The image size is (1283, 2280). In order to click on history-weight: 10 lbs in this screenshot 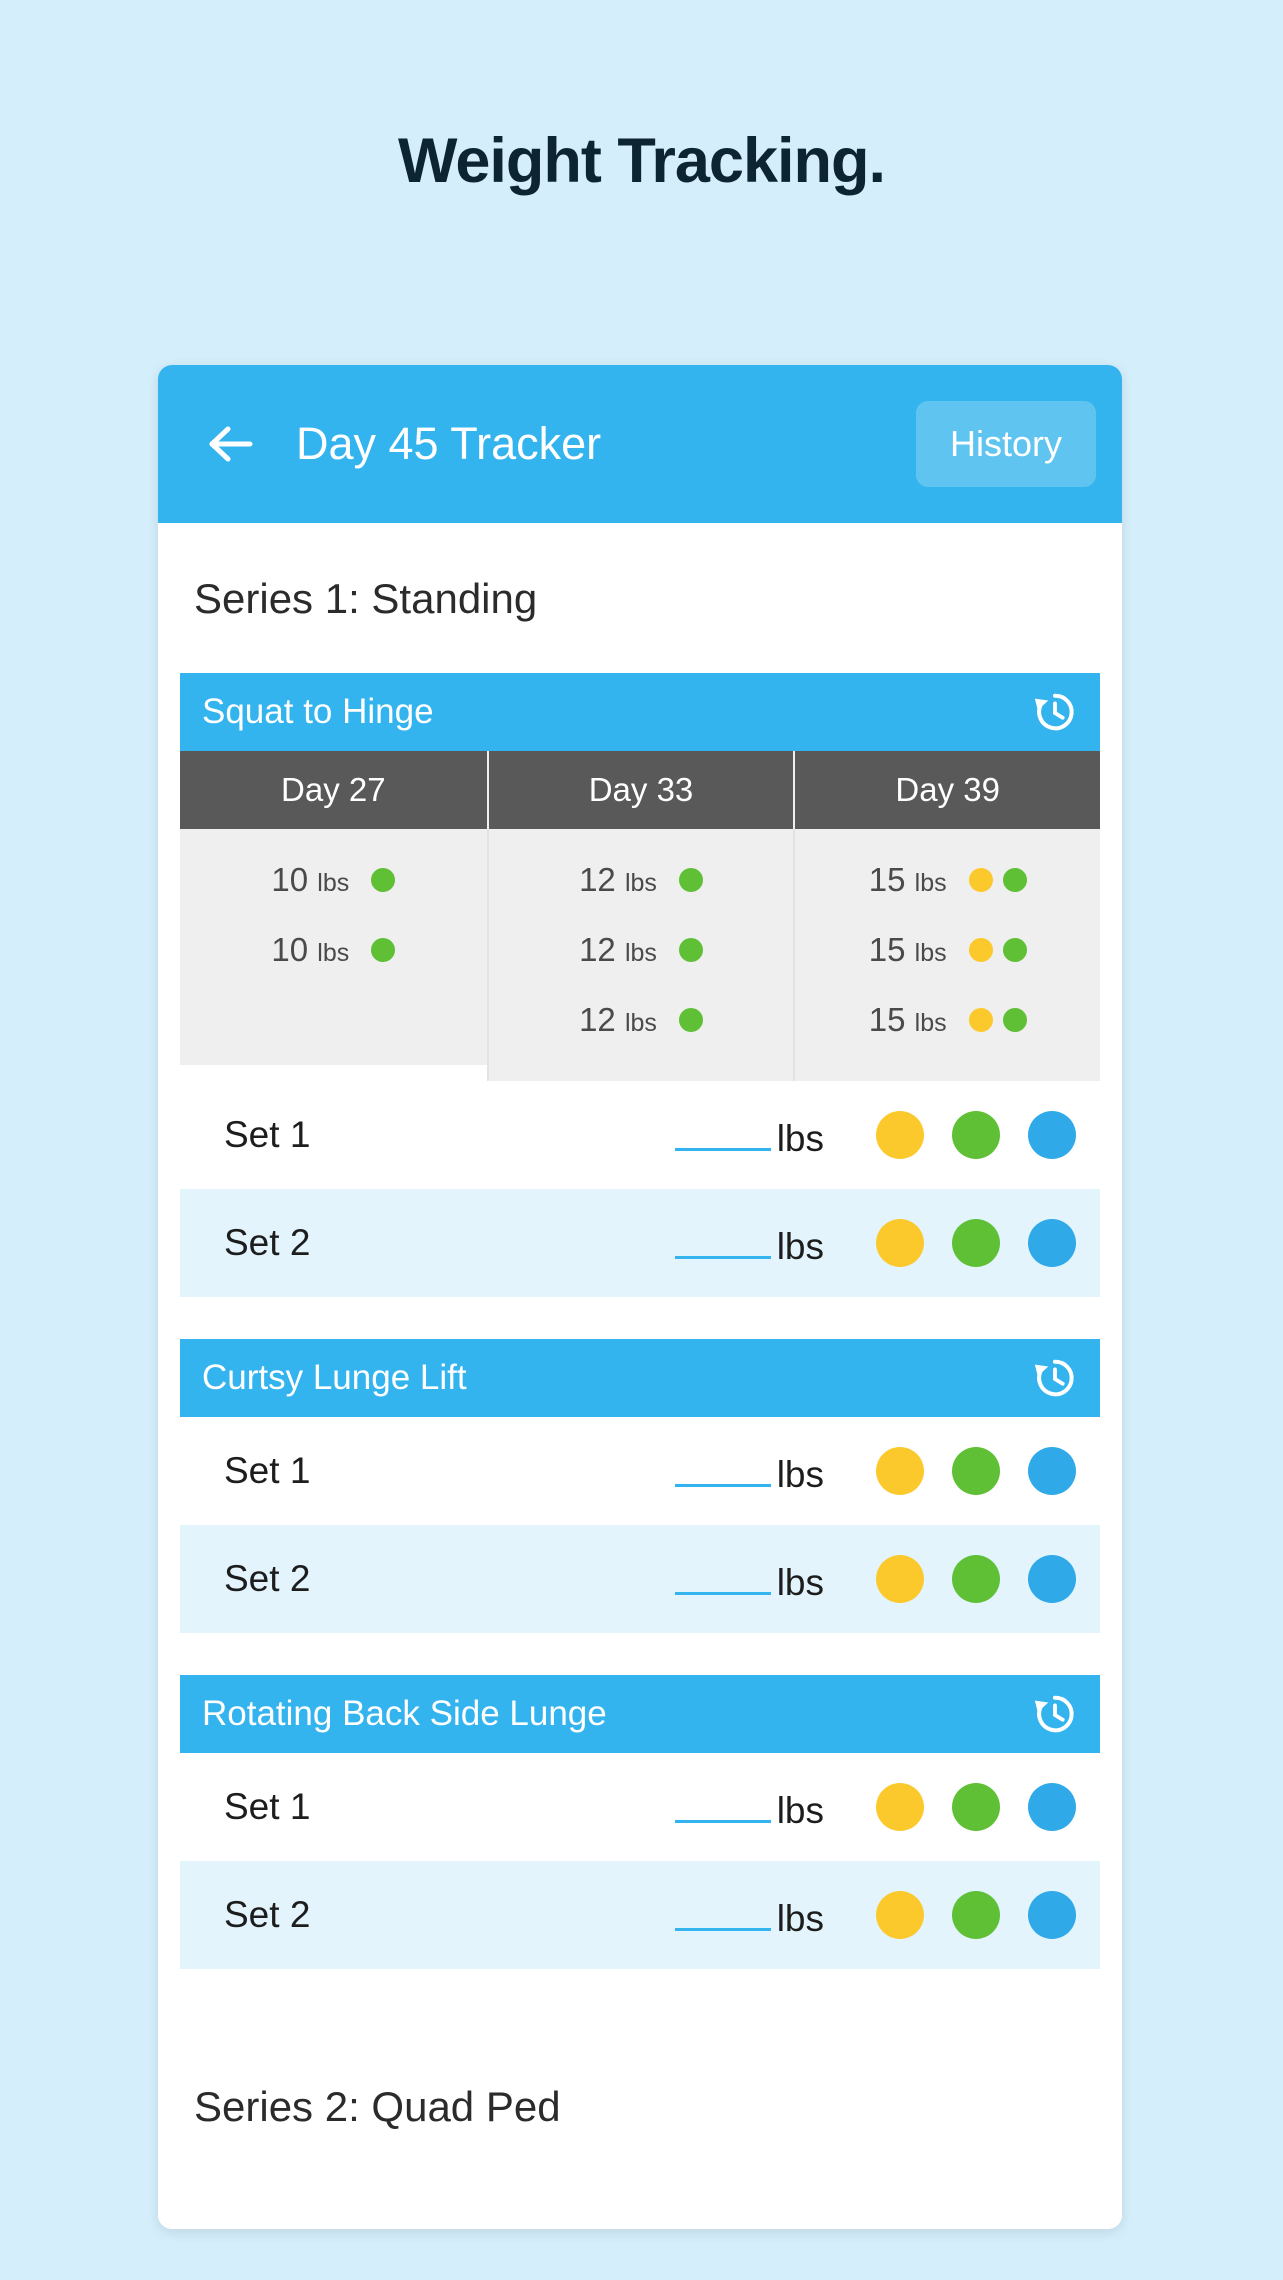, I will do `click(310, 950)`.